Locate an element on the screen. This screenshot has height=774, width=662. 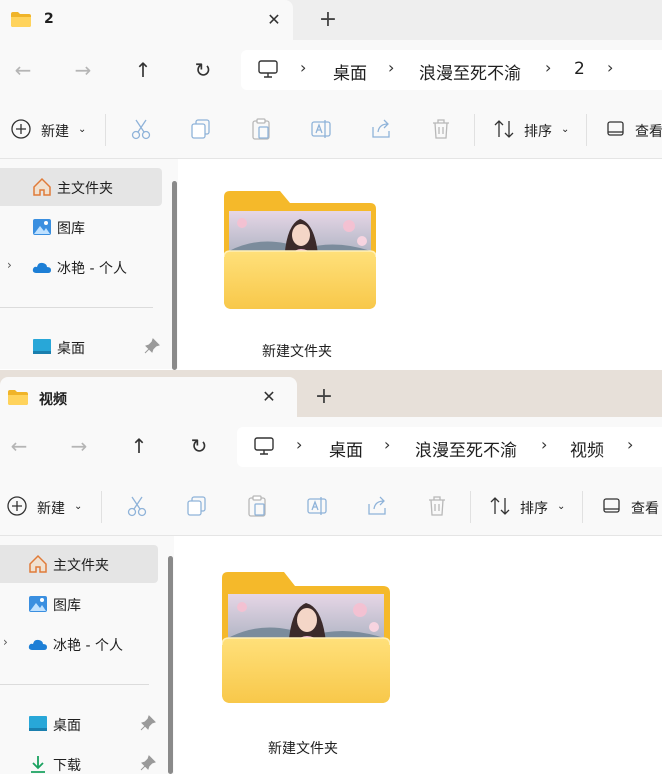
sidebar-item-label: 图库 is located at coordinates (67, 606).